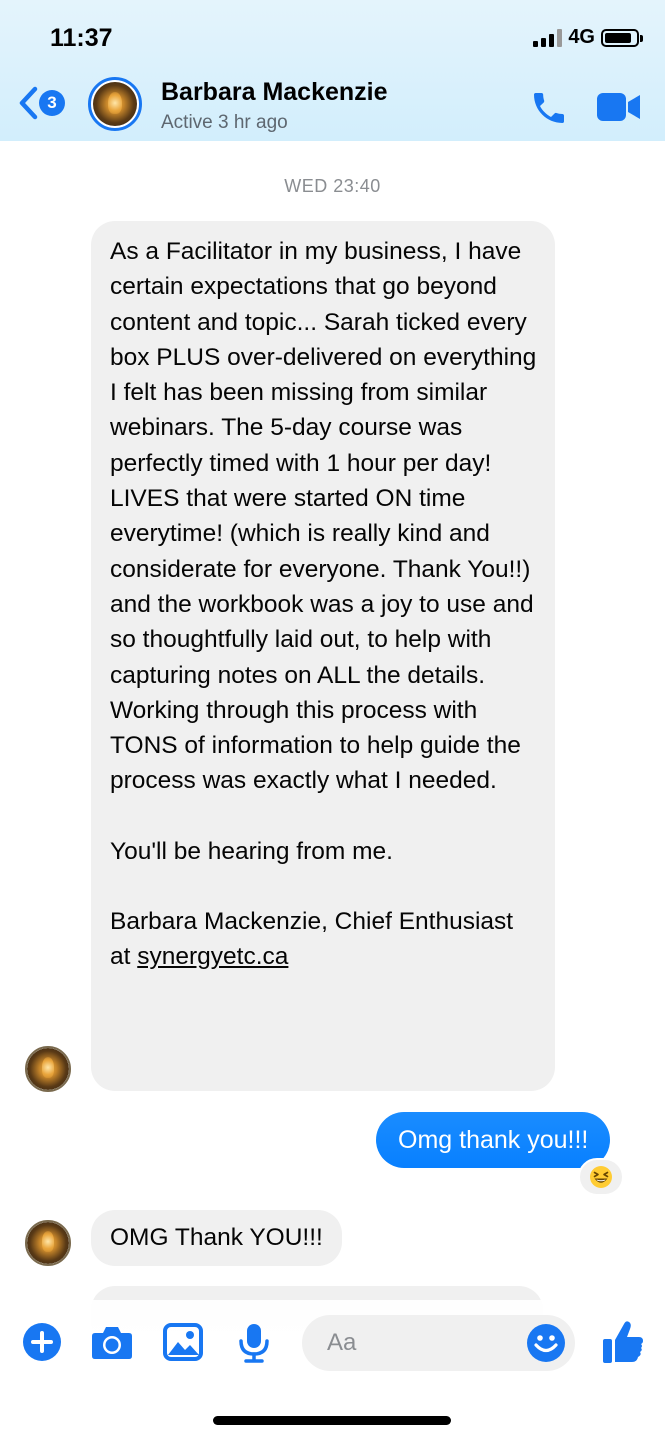  Describe the element at coordinates (622, 37) in the screenshot. I see `battery-icon` at that location.